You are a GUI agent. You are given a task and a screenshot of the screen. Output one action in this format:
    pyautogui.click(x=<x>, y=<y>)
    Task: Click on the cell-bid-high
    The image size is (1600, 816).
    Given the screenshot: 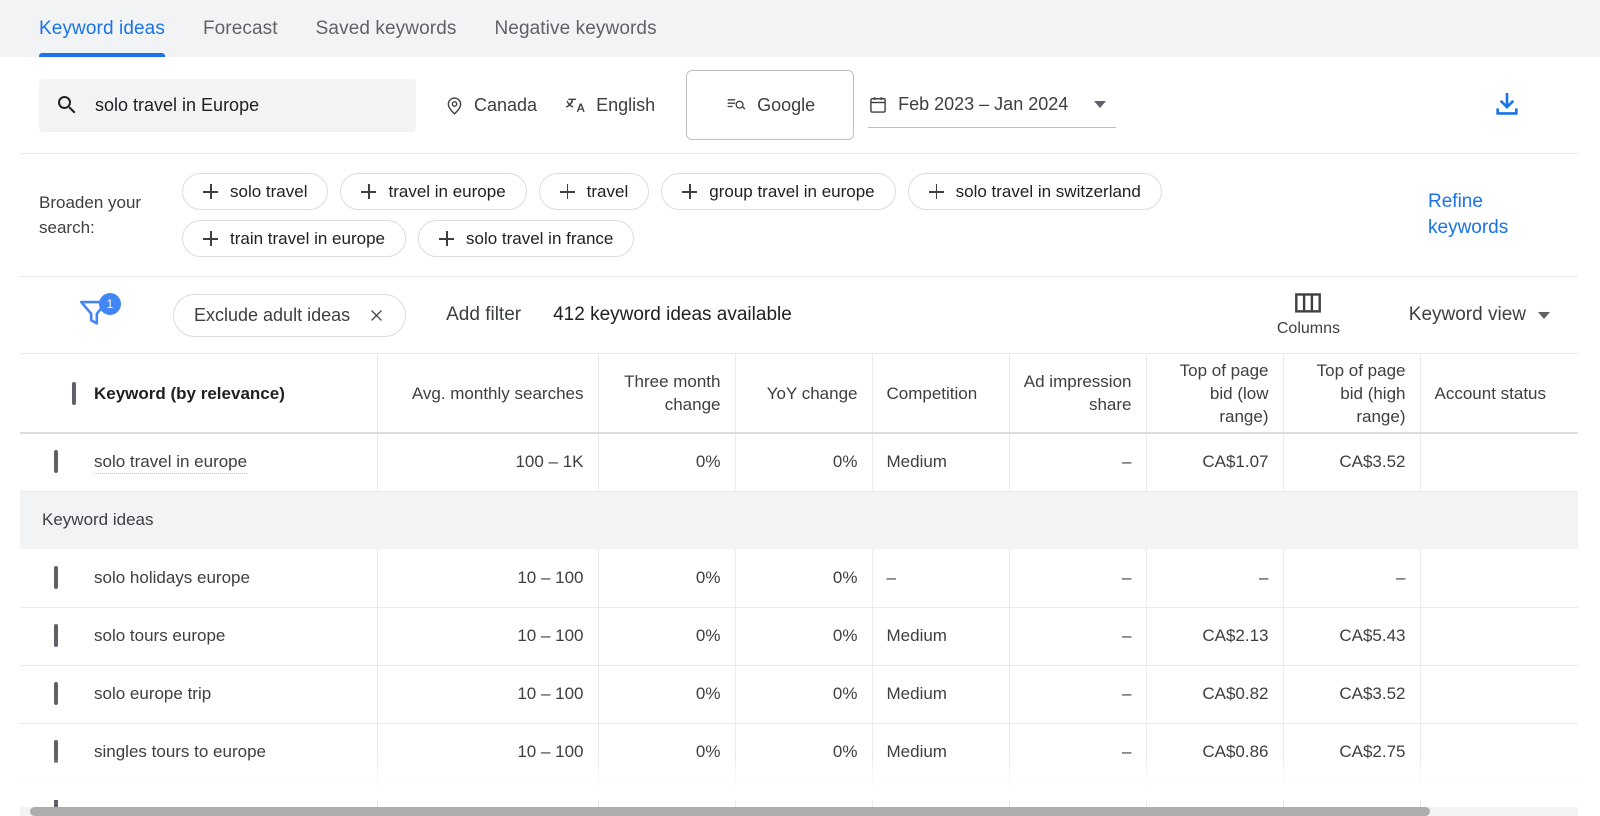 What is the action you would take?
    pyautogui.click(x=1352, y=794)
    